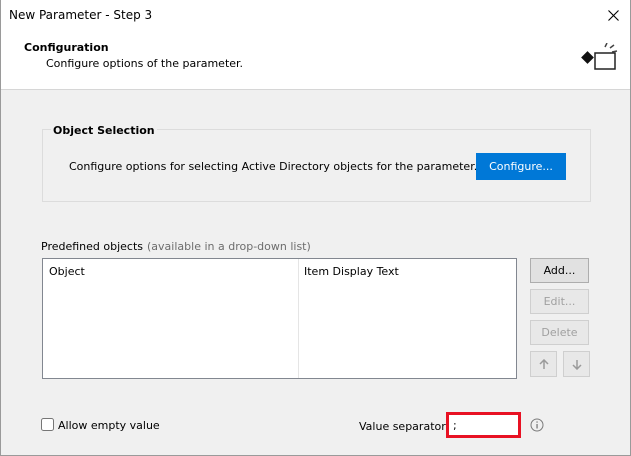  What do you see at coordinates (109, 425) in the screenshot?
I see `allow-empty-label: Allow empty value` at bounding box center [109, 425].